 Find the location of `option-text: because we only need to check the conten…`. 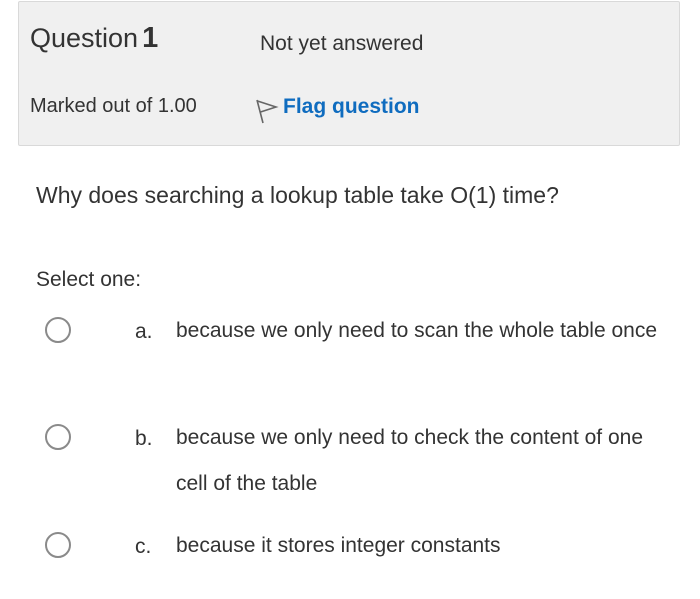

option-text: because we only need to check the conten… is located at coordinates (421, 461).